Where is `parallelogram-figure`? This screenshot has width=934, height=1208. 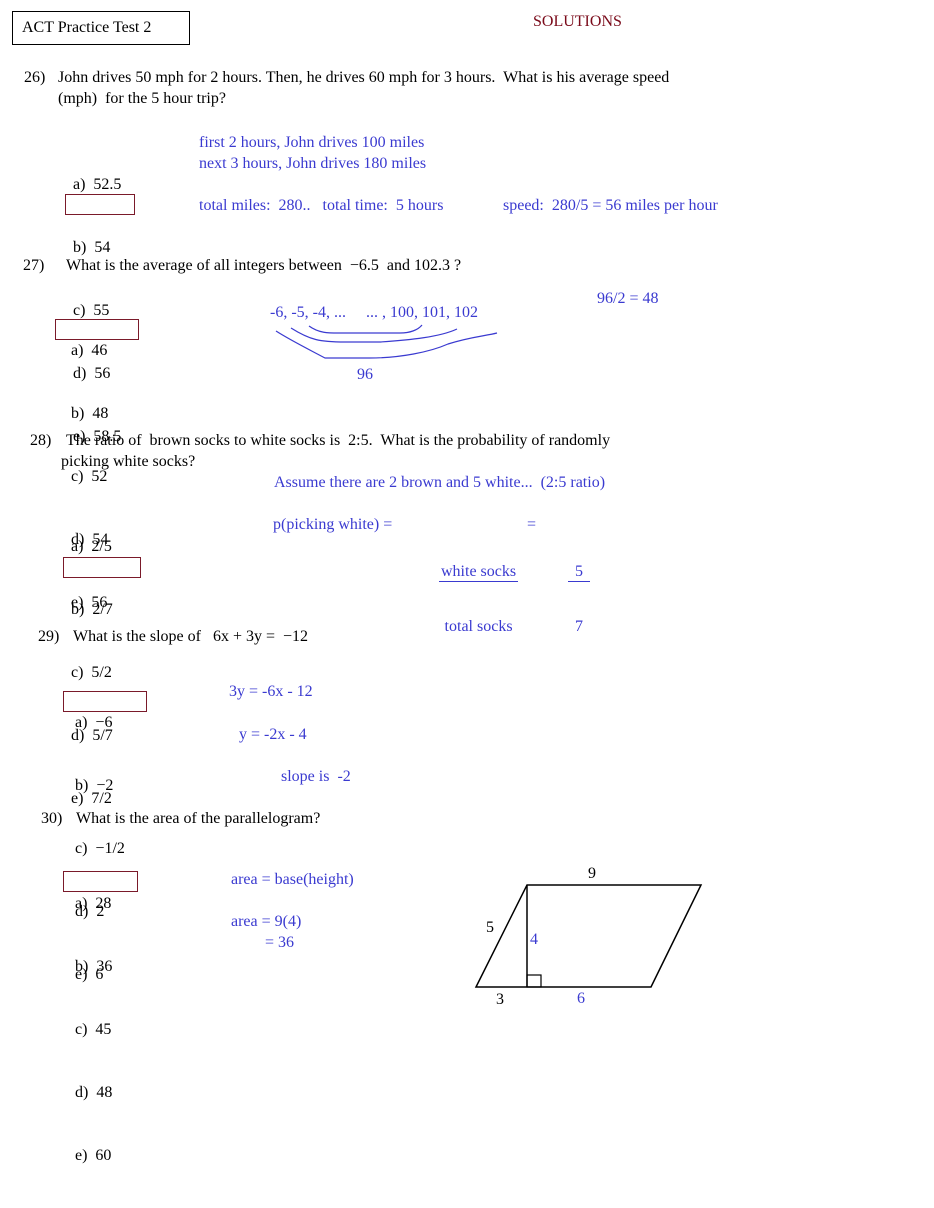 parallelogram-figure is located at coordinates (588, 936).